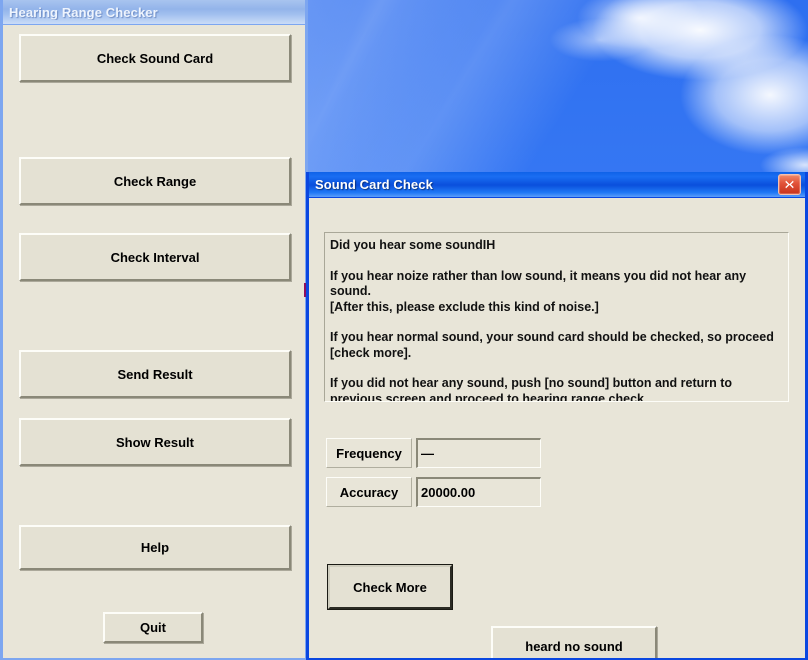 This screenshot has height=660, width=808. I want to click on show-result-button-label: Show Result, so click(154, 442).